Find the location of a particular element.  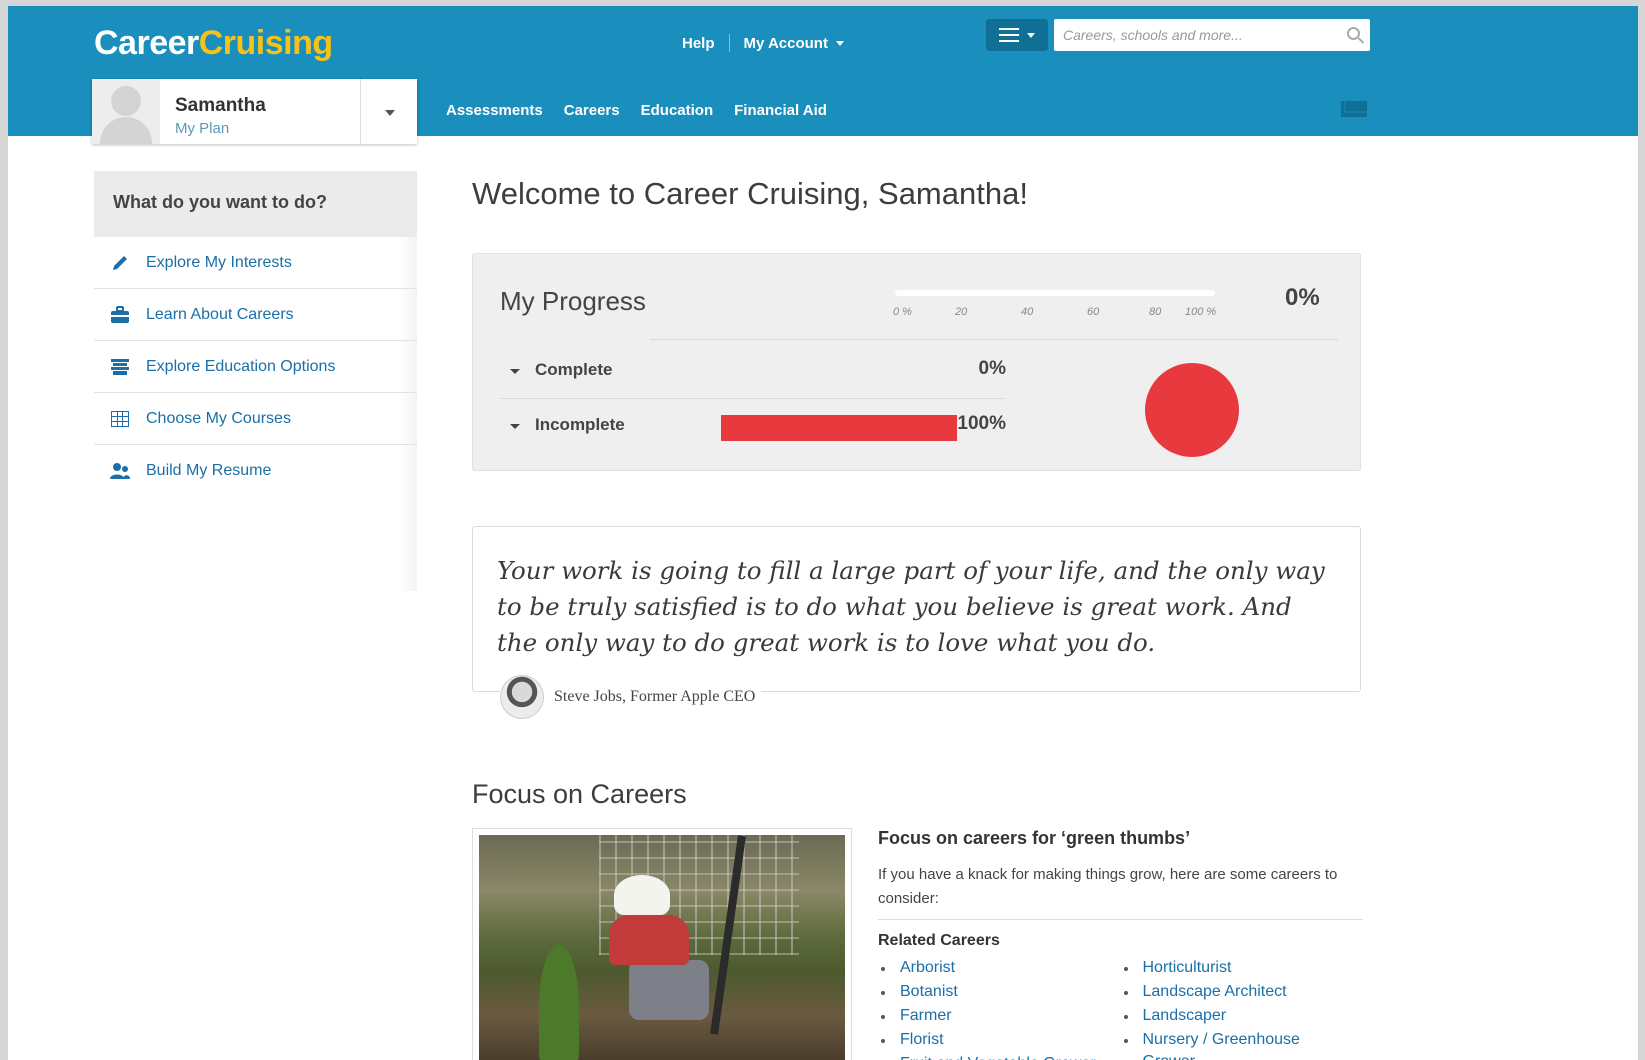

user-dropdown-button is located at coordinates (388, 111).